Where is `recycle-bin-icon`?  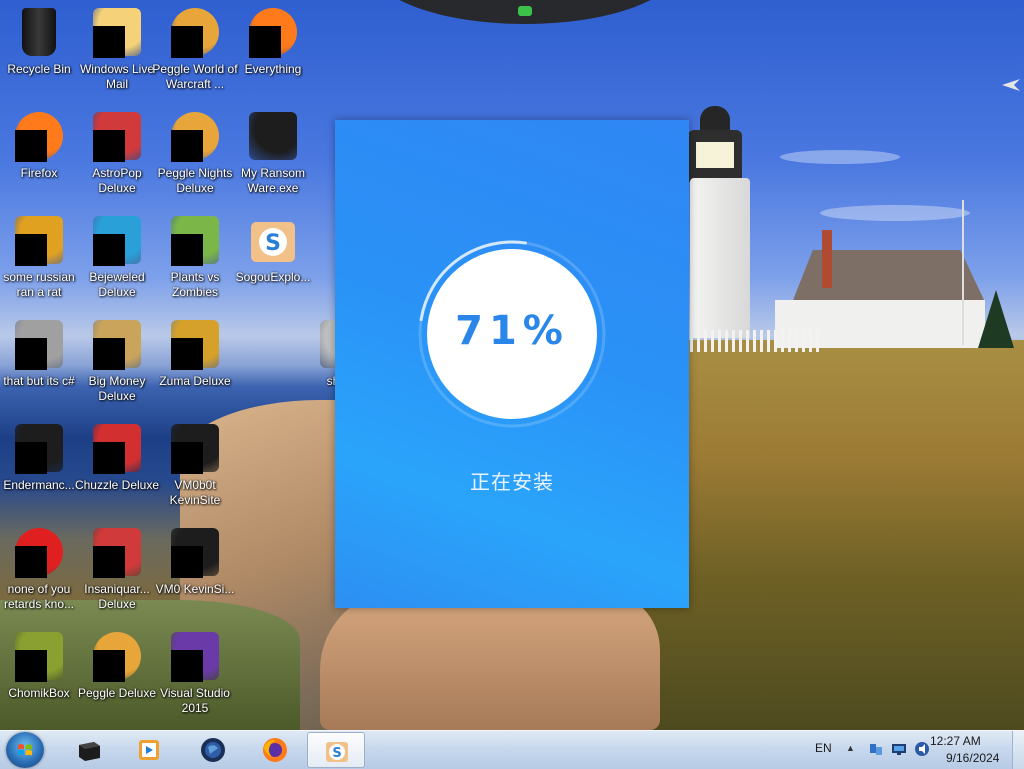
recycle-bin-icon is located at coordinates (39, 32).